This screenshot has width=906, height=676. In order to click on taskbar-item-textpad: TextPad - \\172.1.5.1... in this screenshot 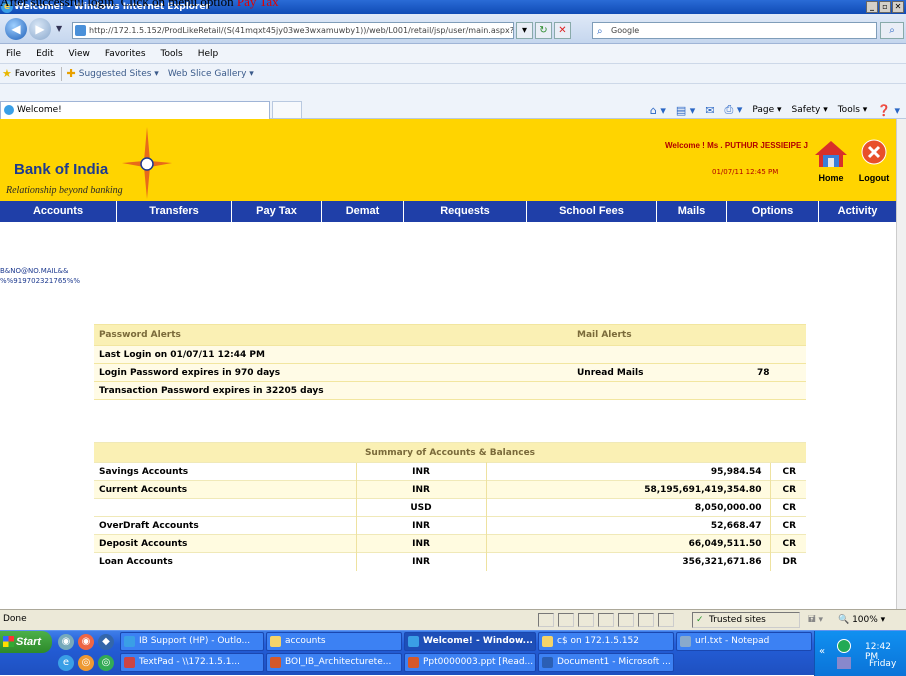, I will do `click(192, 662)`.